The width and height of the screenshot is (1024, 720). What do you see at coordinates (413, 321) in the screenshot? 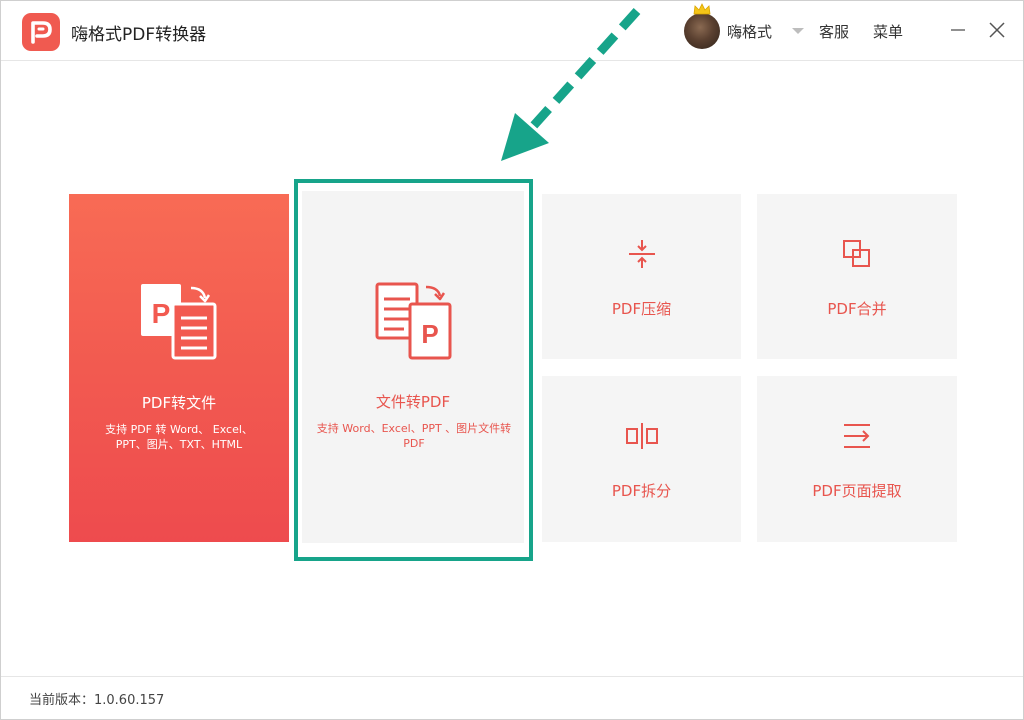
I see `file-to-pdf-icon: P` at bounding box center [413, 321].